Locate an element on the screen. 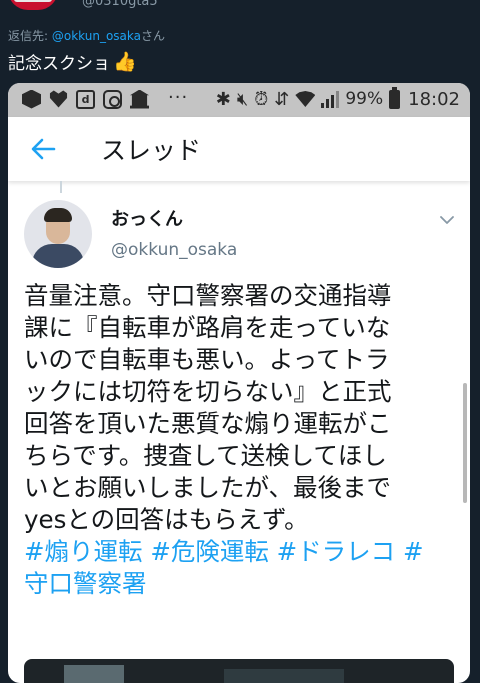 The image size is (480, 683). outer-tweet-text: 記念スクショ 👍 is located at coordinates (72, 61).